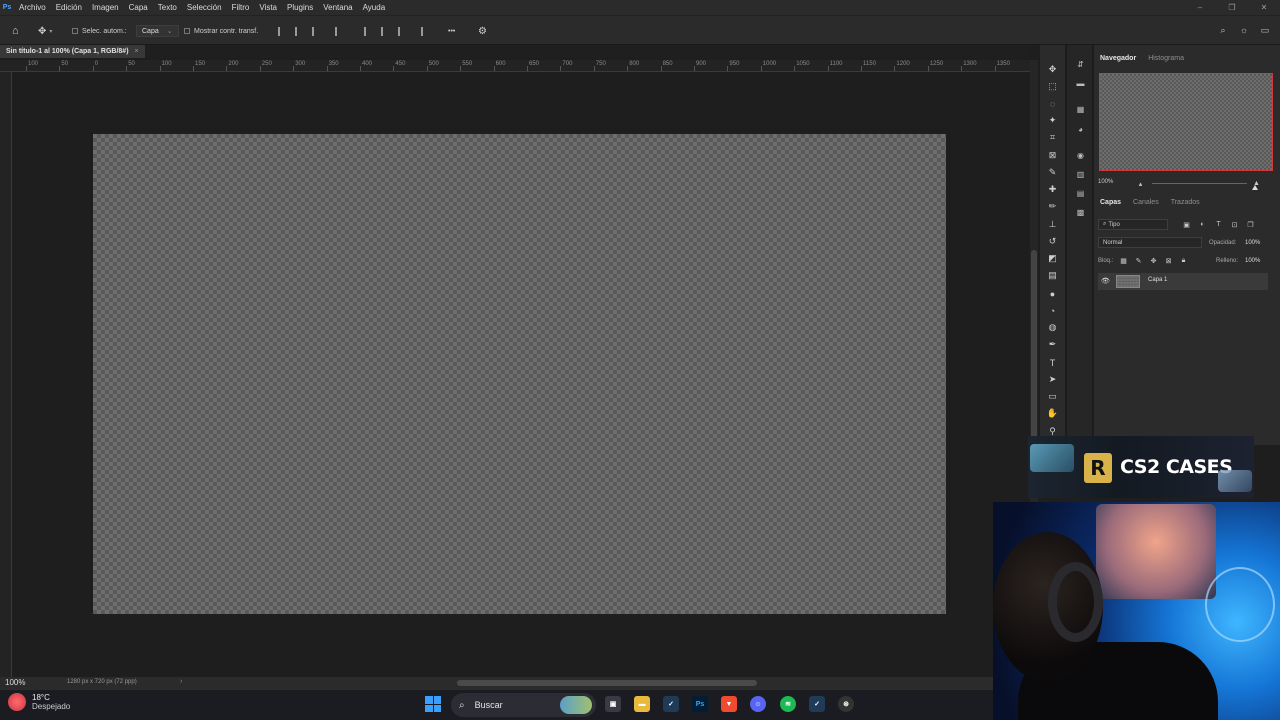  Describe the element at coordinates (1080, 212) in the screenshot. I see `patterns-icon: ▩` at that location.